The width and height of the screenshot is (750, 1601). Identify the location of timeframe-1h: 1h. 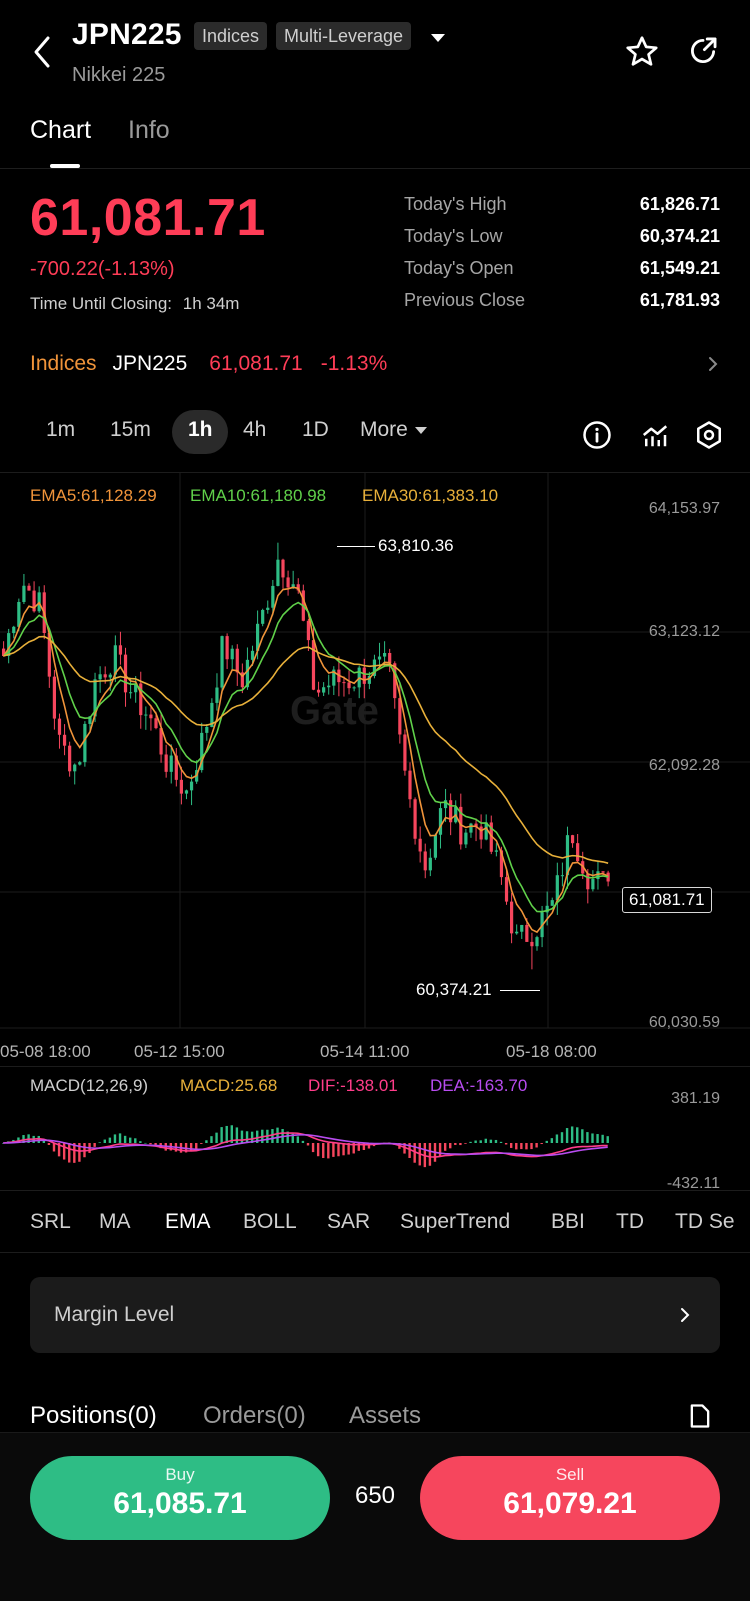
(200, 430).